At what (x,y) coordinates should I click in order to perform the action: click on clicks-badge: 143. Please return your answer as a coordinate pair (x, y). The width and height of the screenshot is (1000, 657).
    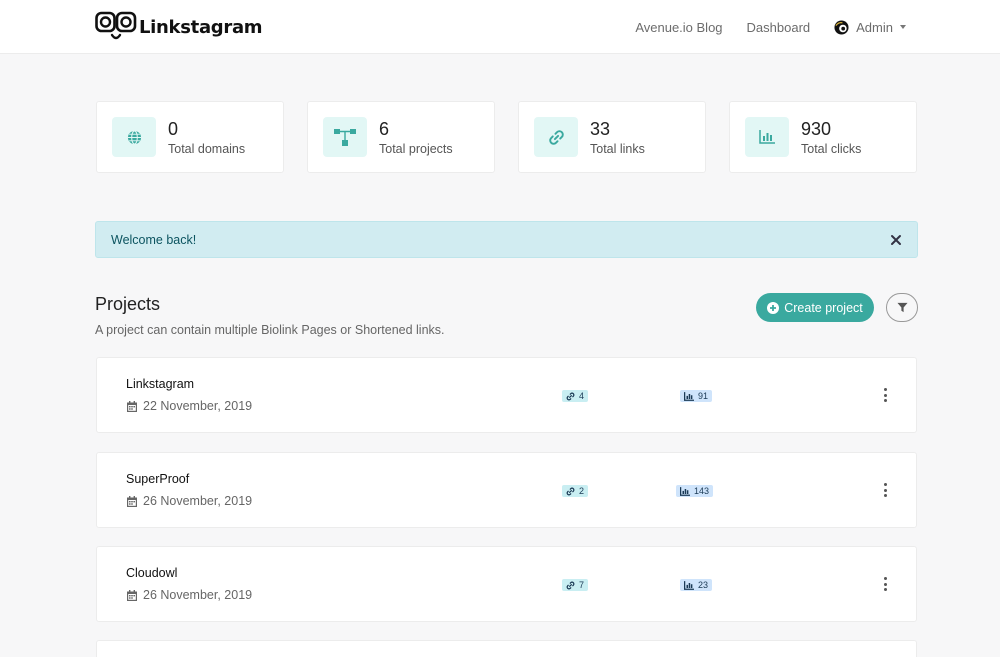
    Looking at the image, I should click on (695, 491).